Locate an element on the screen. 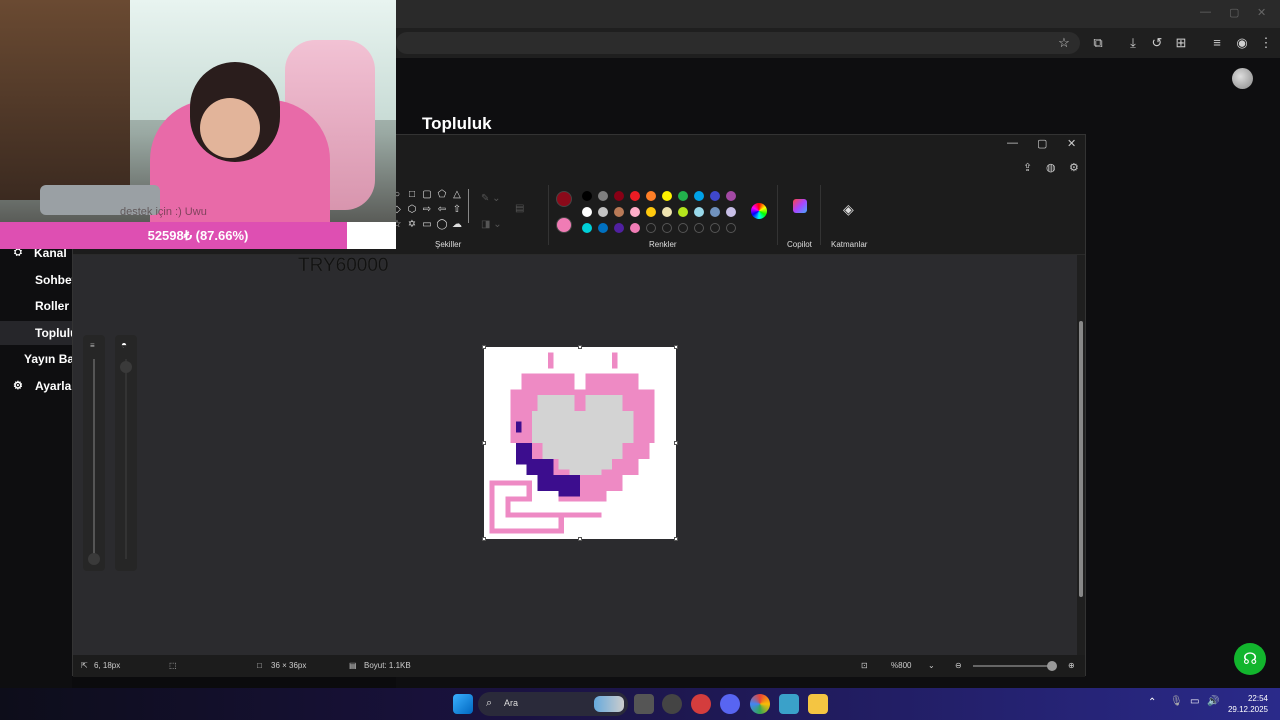  opacity-slider-thumb is located at coordinates (126, 367).